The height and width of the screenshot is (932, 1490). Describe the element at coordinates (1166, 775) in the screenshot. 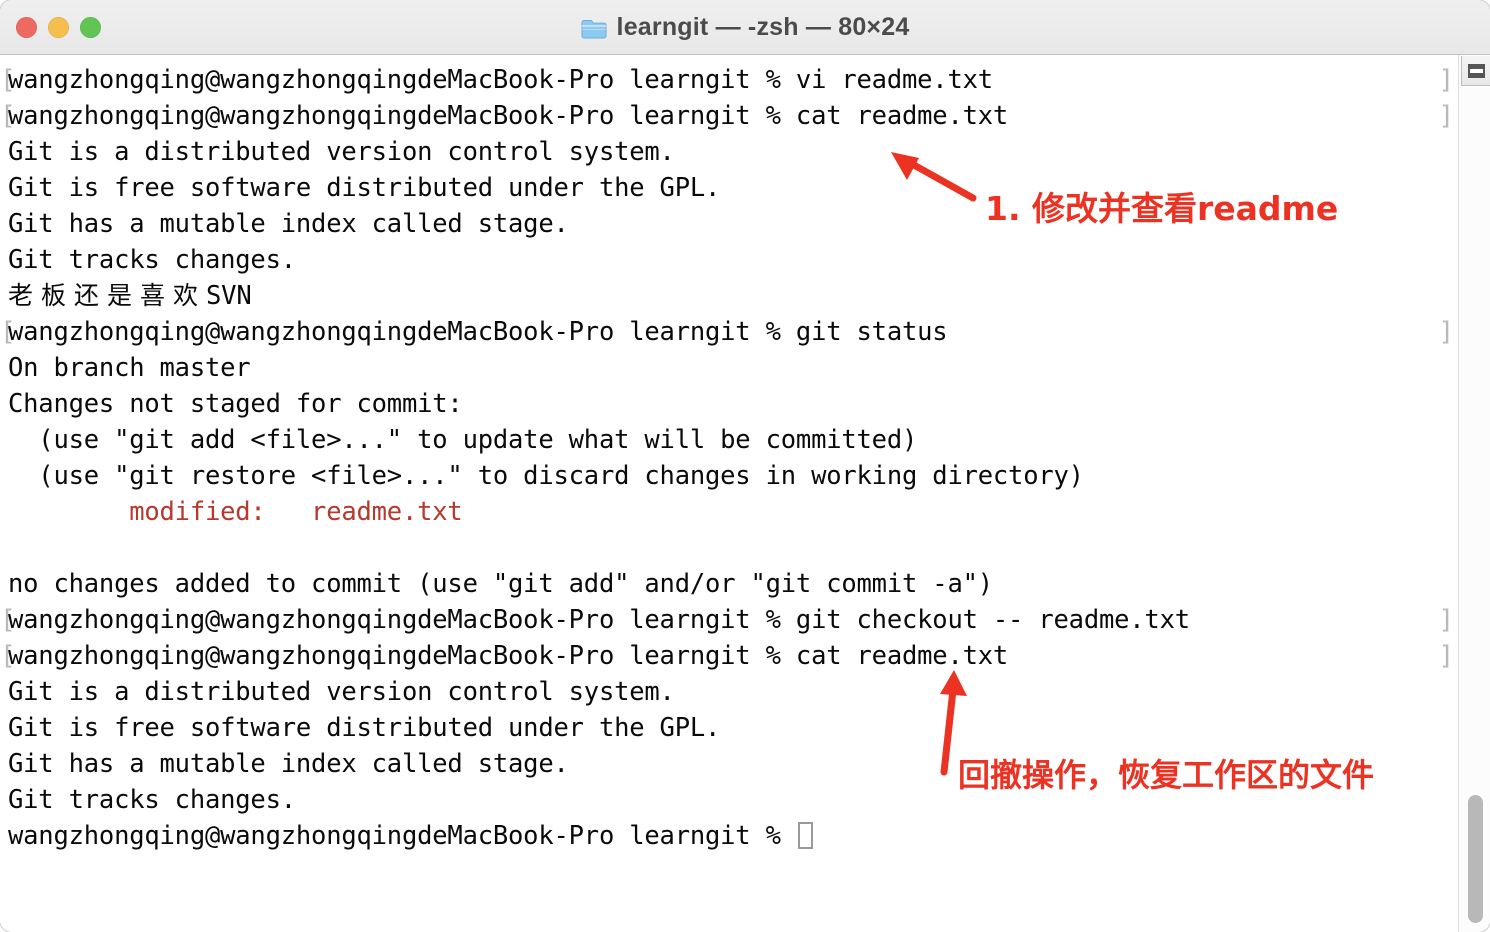

I see `annotation-2-text: 回撤操作，恢复工作区的文件` at that location.